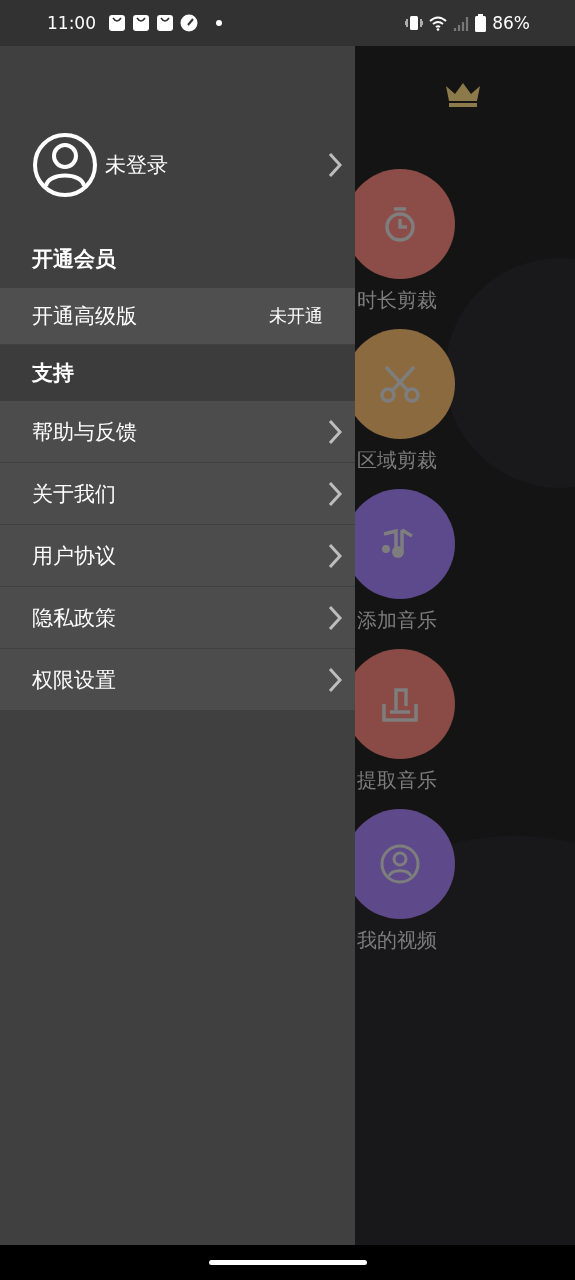  I want to click on battery-percent: 86%, so click(511, 23).